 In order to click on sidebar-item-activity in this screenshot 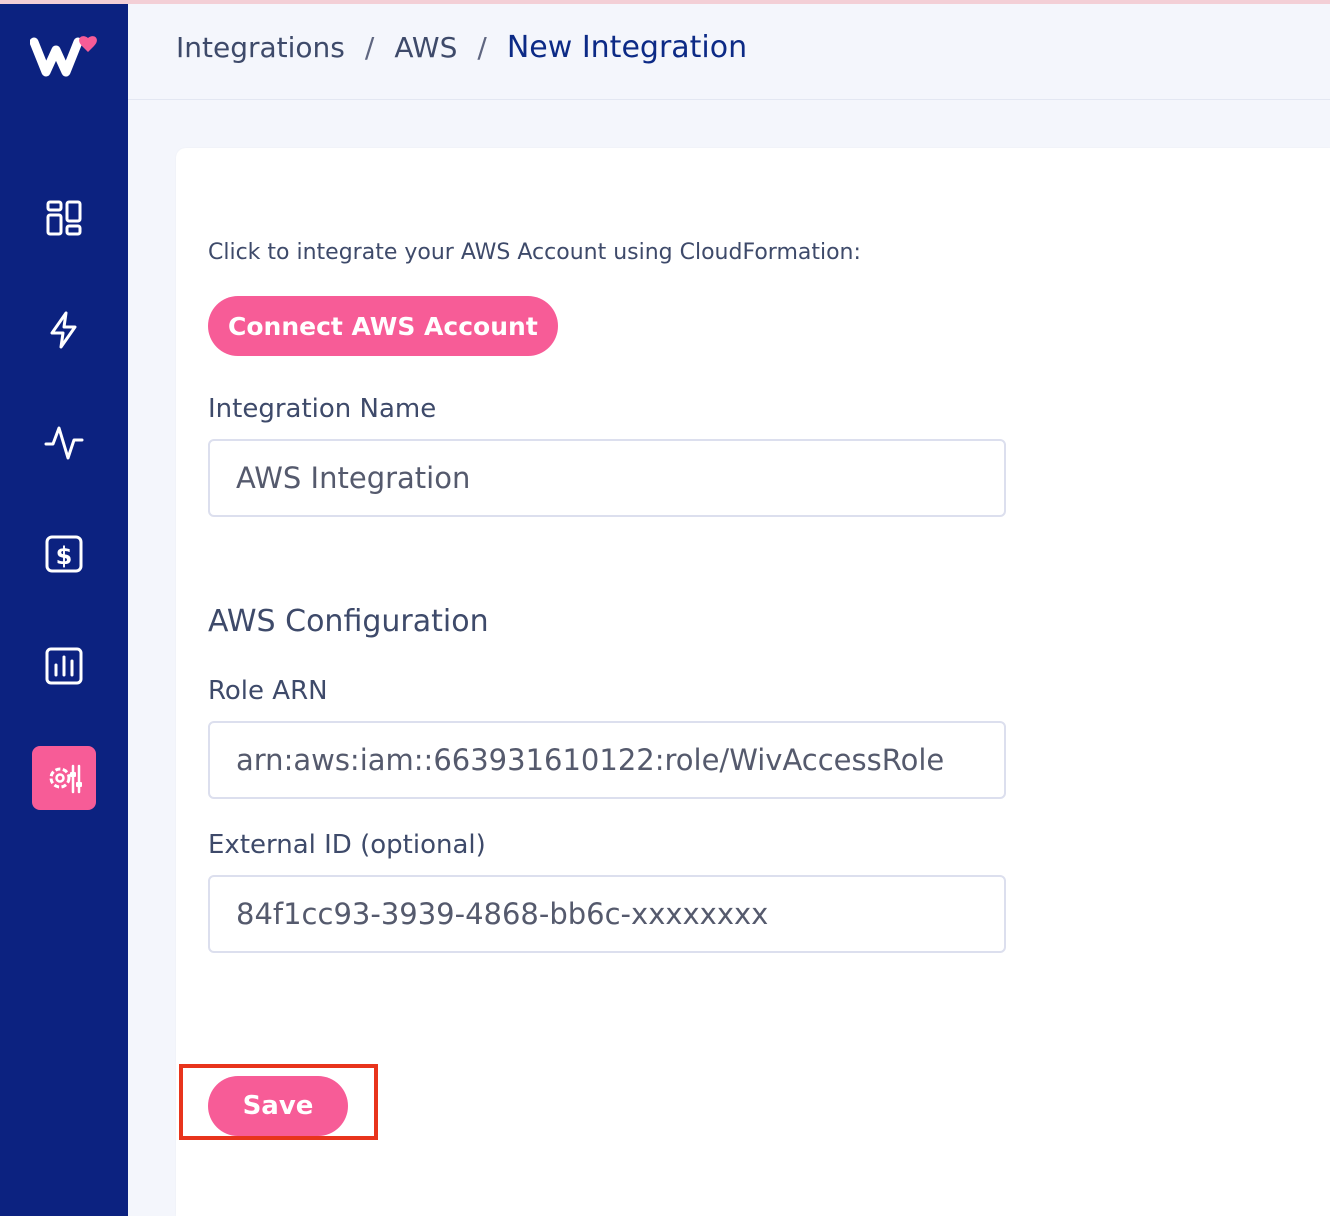, I will do `click(64, 442)`.